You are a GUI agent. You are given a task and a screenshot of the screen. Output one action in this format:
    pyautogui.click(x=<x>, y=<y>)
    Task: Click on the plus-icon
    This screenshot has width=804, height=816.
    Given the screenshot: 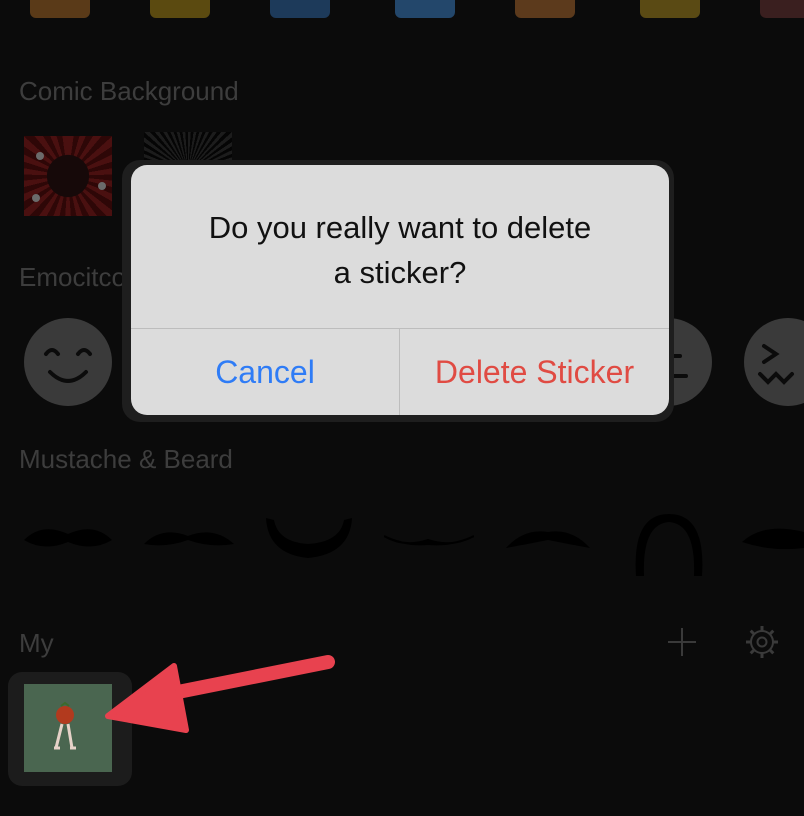 What is the action you would take?
    pyautogui.click(x=682, y=642)
    